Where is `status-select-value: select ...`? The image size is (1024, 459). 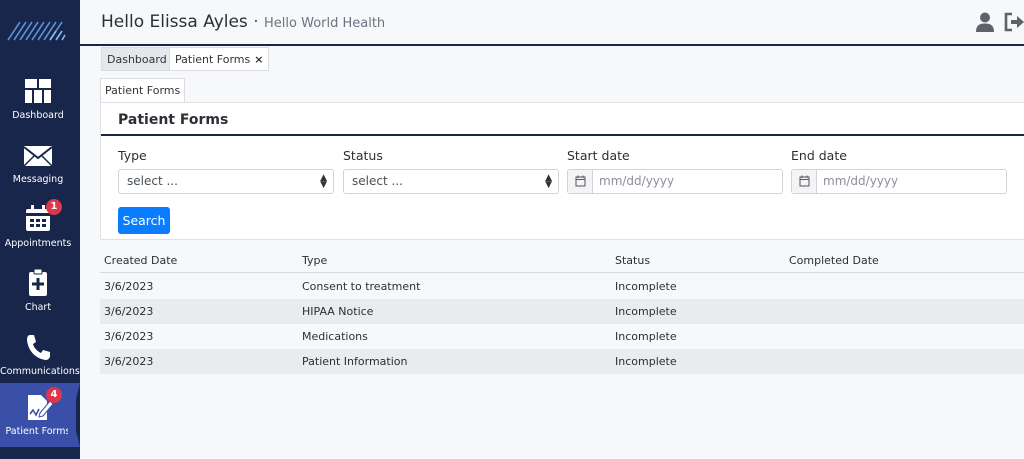
status-select-value: select ... is located at coordinates (377, 181).